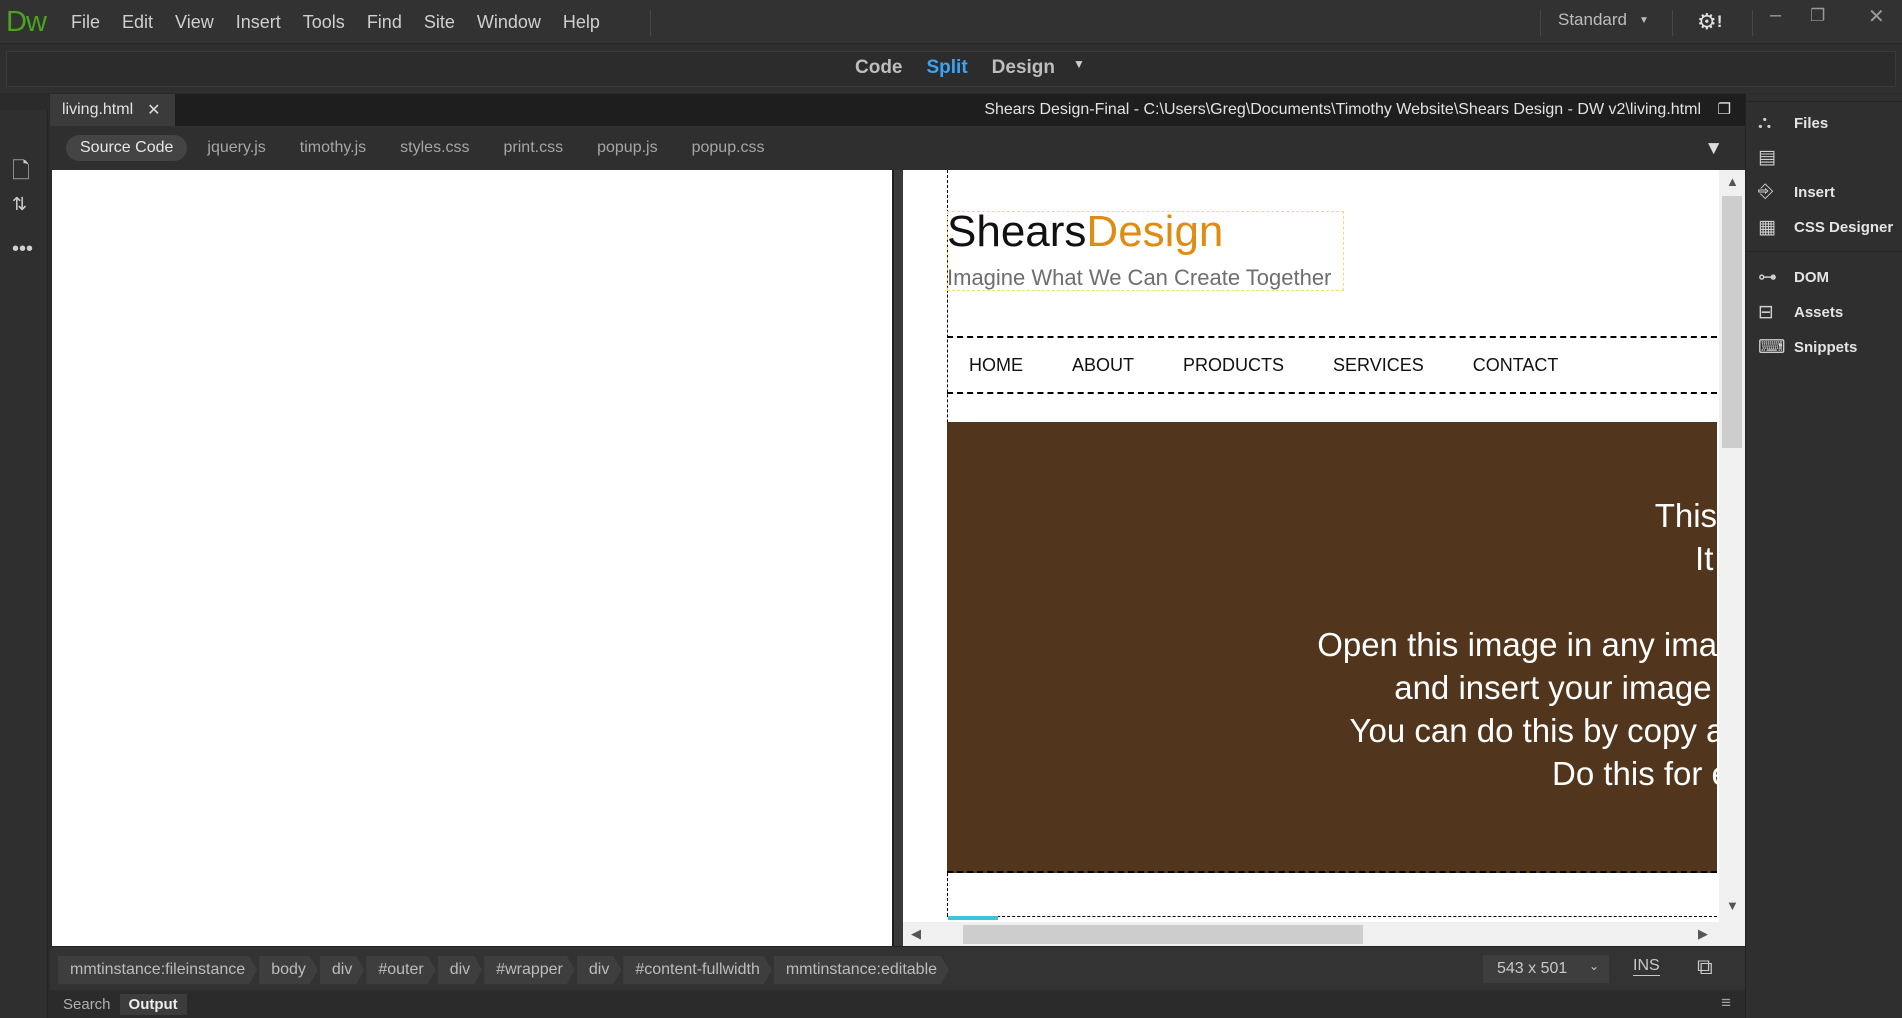  Describe the element at coordinates (996, 365) in the screenshot. I see `nav-home: HOME` at that location.